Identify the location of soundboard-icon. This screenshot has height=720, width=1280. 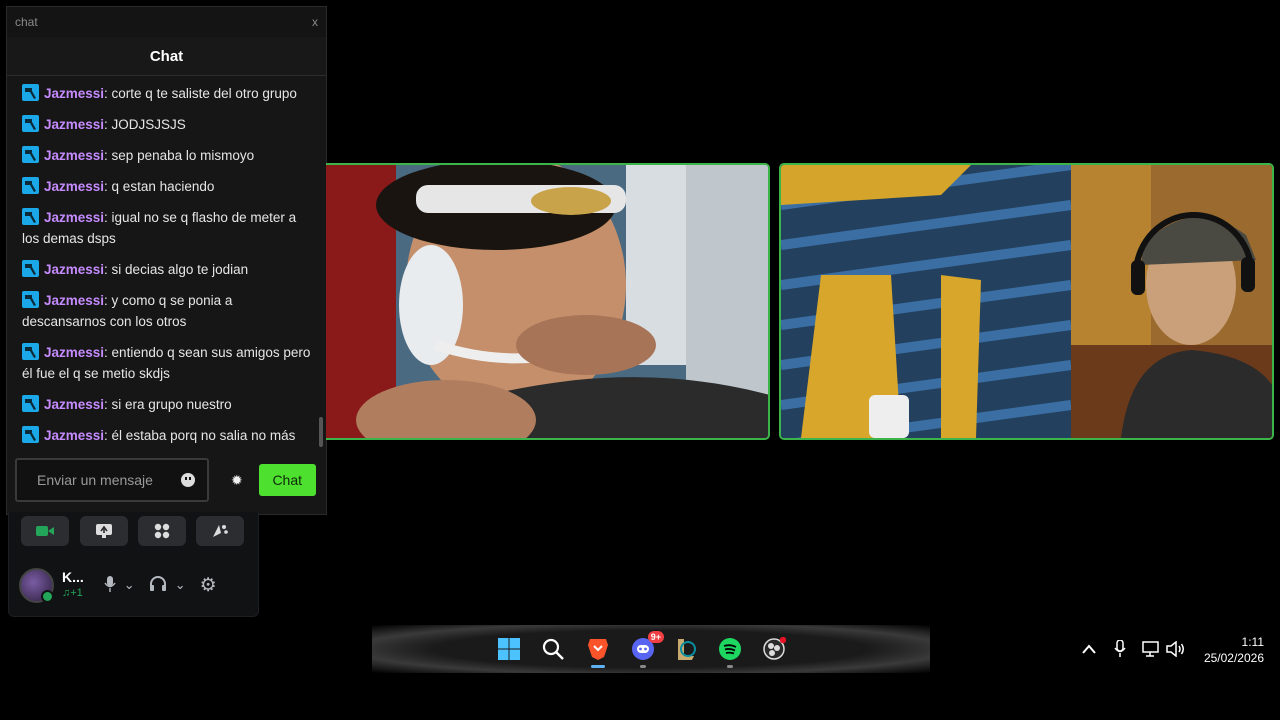
(220, 531).